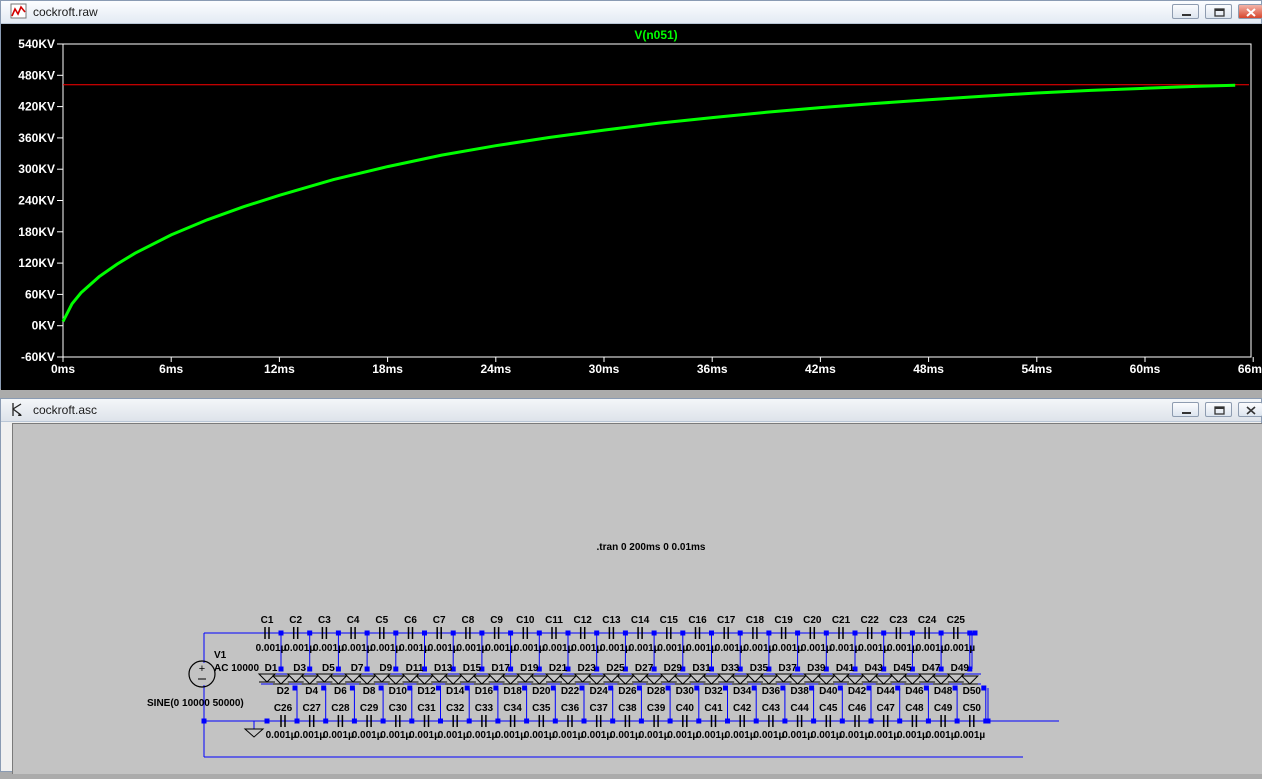  Describe the element at coordinates (512, 686) in the screenshot. I see `diode-d18: D18` at that location.